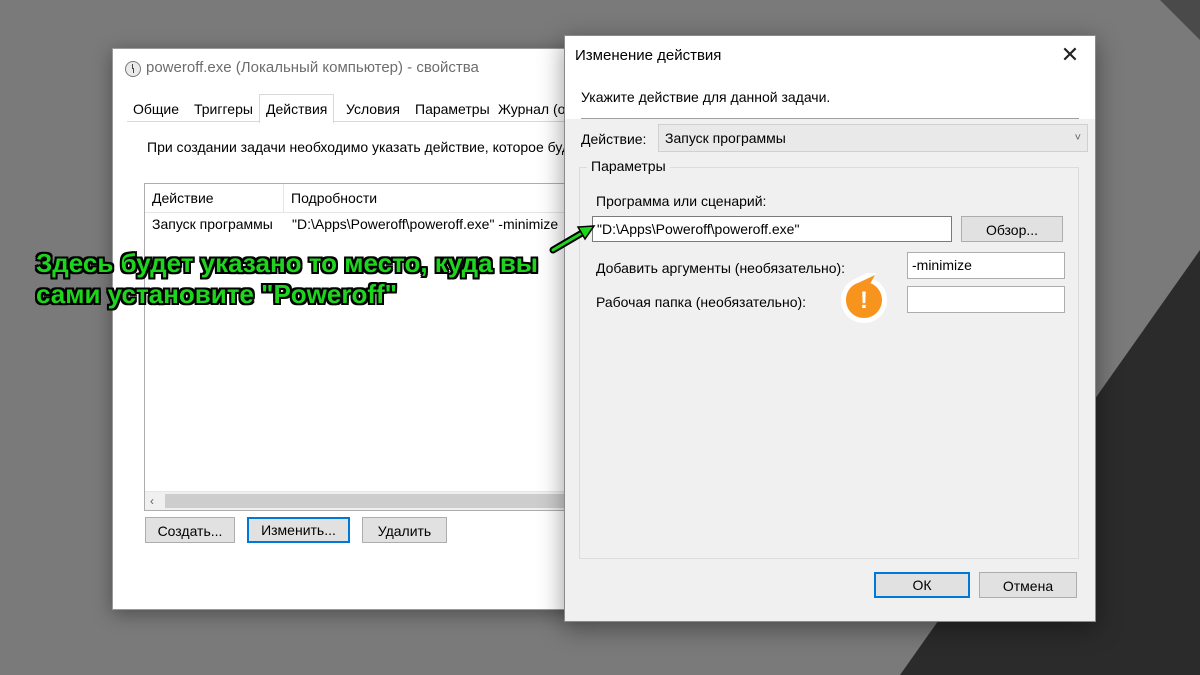 This screenshot has height=675, width=1200. Describe the element at coordinates (404, 530) in the screenshot. I see `delete-button: Удалить` at that location.